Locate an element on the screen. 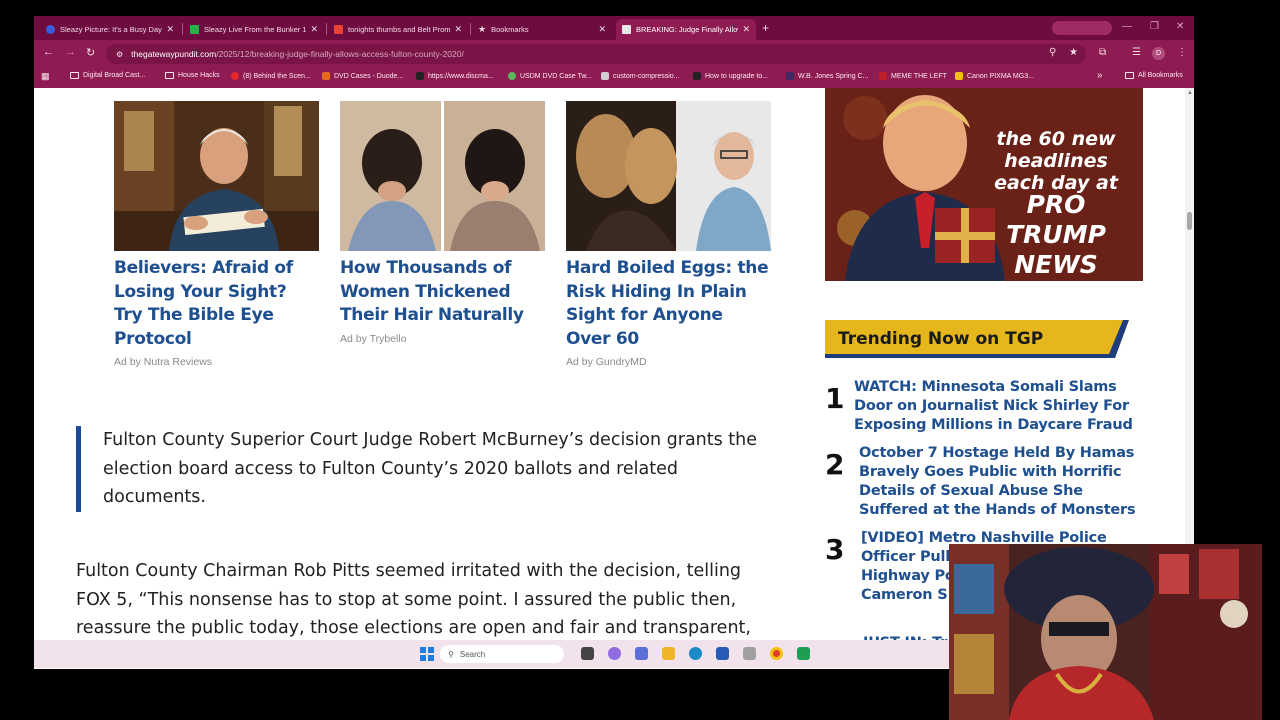 This screenshot has width=1280, height=720. app-icon is located at coordinates (803, 653).